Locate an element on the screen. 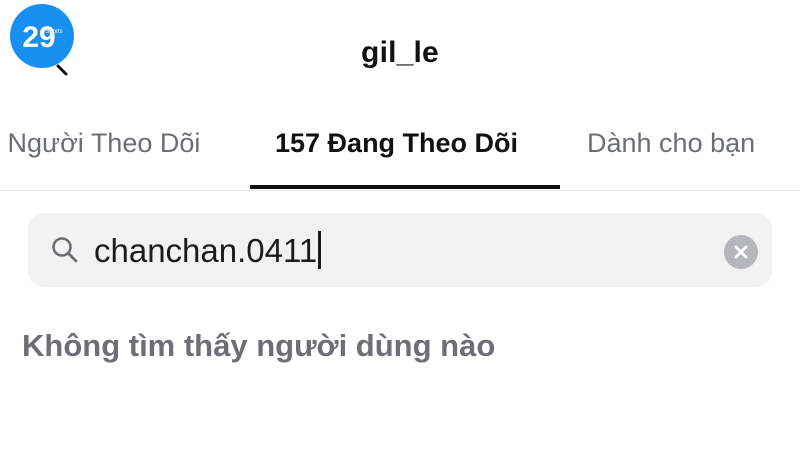 This screenshot has height=450, width=800. search-input-value: chanchan.0411 is located at coordinates (206, 250).